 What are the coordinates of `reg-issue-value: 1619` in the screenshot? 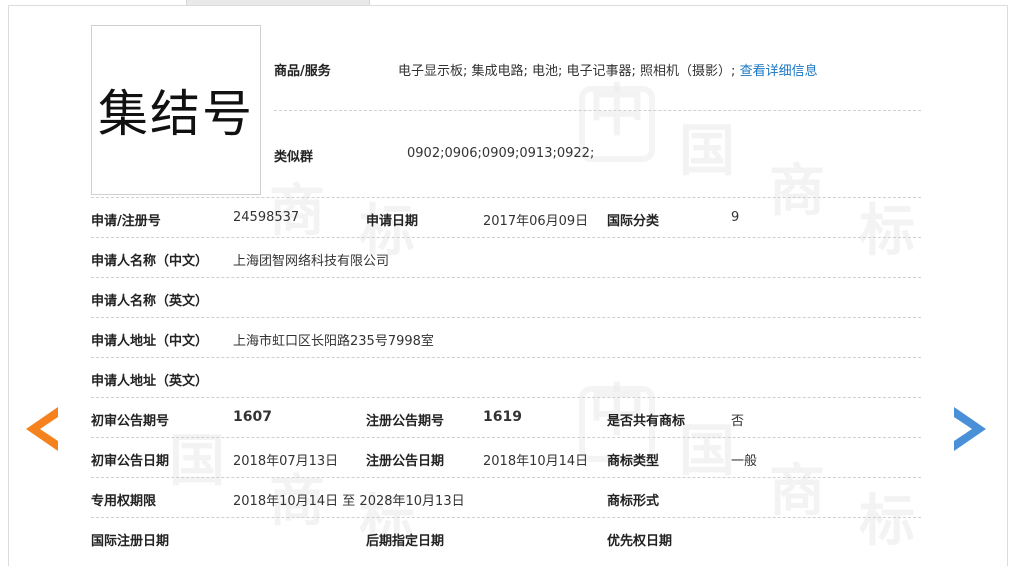 It's located at (502, 417).